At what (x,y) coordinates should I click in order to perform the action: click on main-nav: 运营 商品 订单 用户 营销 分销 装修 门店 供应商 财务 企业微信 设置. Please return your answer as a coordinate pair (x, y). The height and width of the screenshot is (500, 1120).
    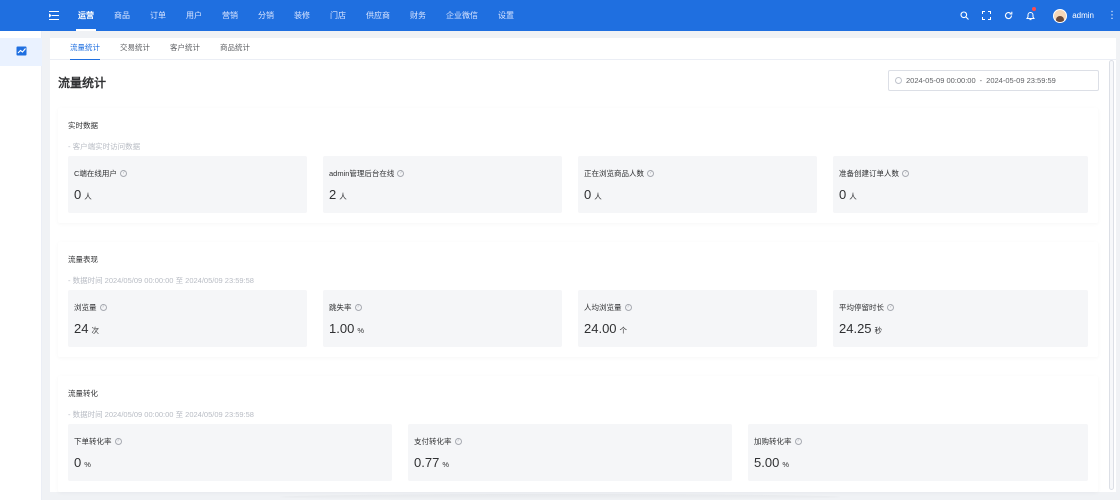
    Looking at the image, I should click on (296, 15).